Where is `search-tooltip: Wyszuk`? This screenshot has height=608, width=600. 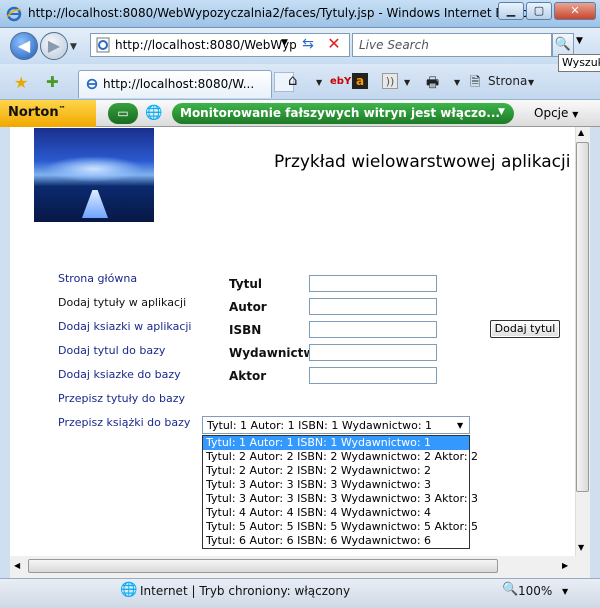
search-tooltip: Wyszuk is located at coordinates (579, 63).